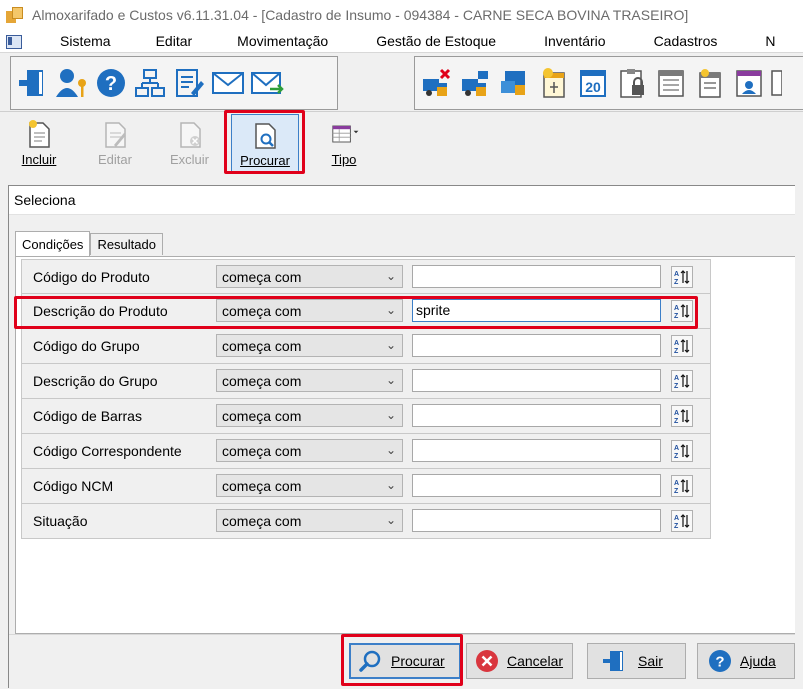 The image size is (803, 689). What do you see at coordinates (748, 83) in the screenshot?
I see `report-icon` at bounding box center [748, 83].